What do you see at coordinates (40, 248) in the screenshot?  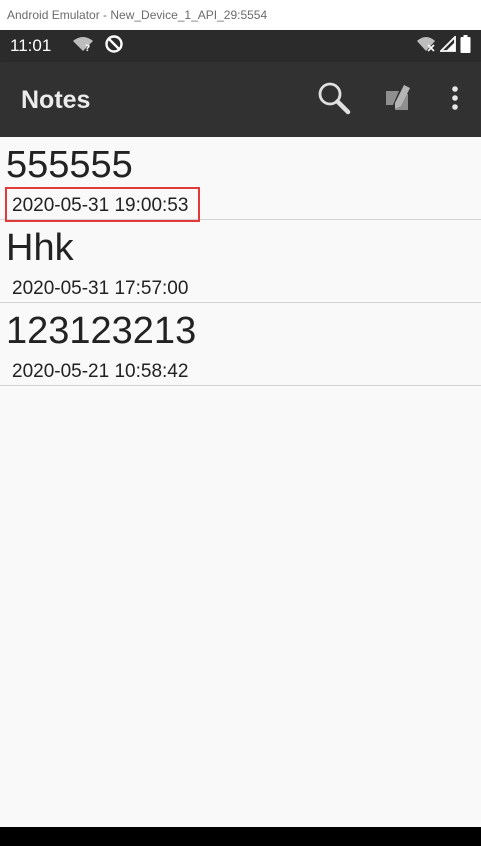 I see `note-title: Hhk` at bounding box center [40, 248].